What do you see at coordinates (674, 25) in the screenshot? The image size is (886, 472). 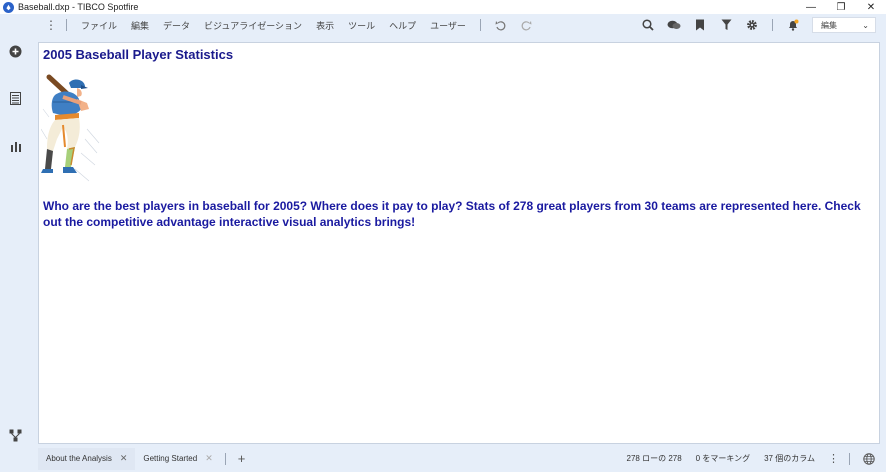 I see `collaboration-icon` at bounding box center [674, 25].